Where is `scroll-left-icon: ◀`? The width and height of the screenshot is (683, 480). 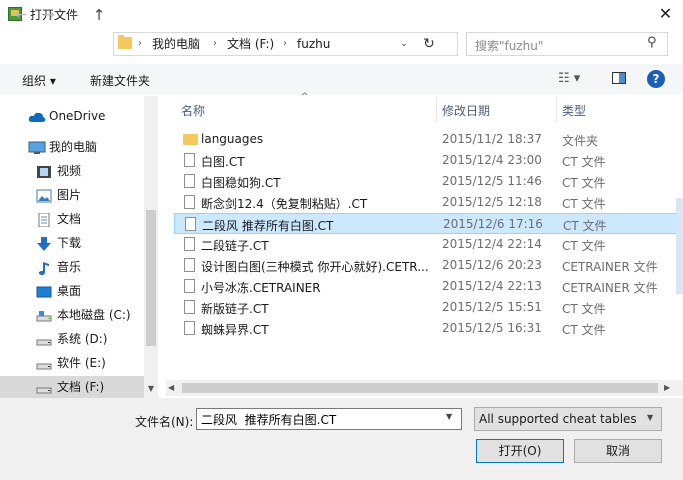
scroll-left-icon: ◀ is located at coordinates (171, 388).